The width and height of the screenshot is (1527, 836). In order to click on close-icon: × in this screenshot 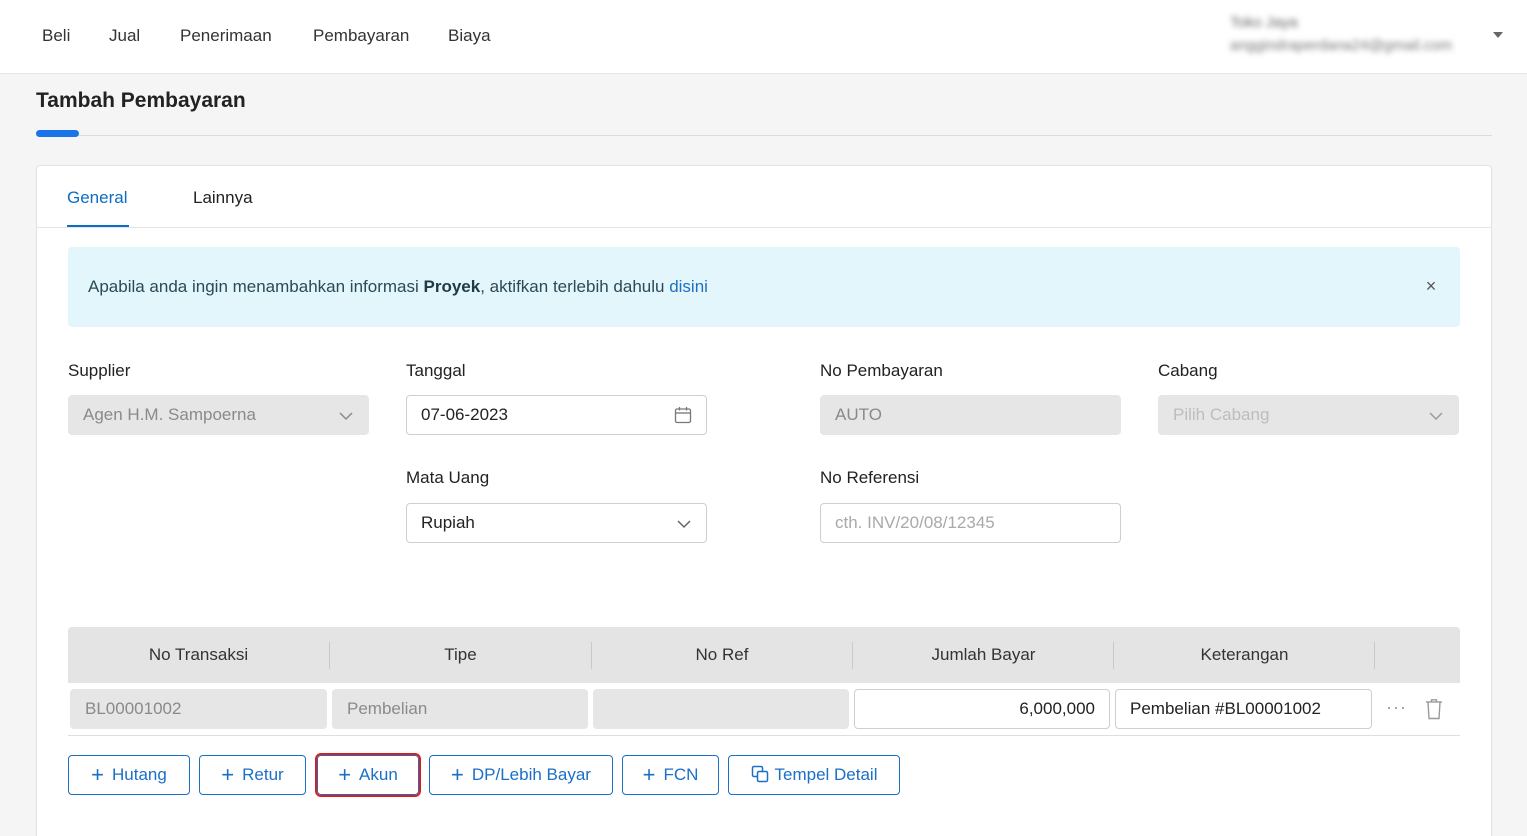, I will do `click(1431, 286)`.